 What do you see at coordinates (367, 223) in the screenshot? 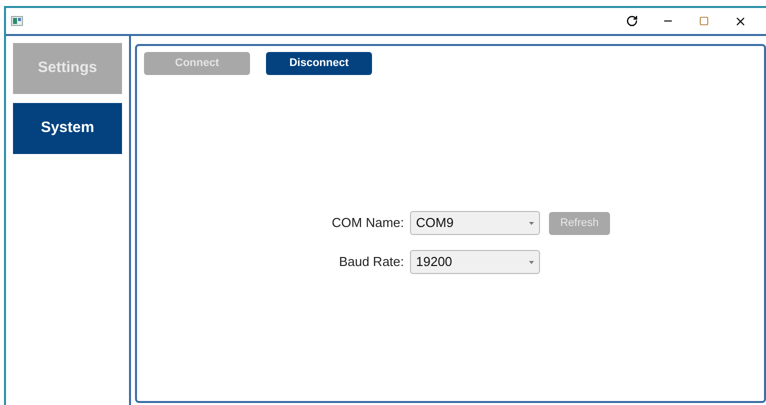
I see `field-label: COM Name:` at bounding box center [367, 223].